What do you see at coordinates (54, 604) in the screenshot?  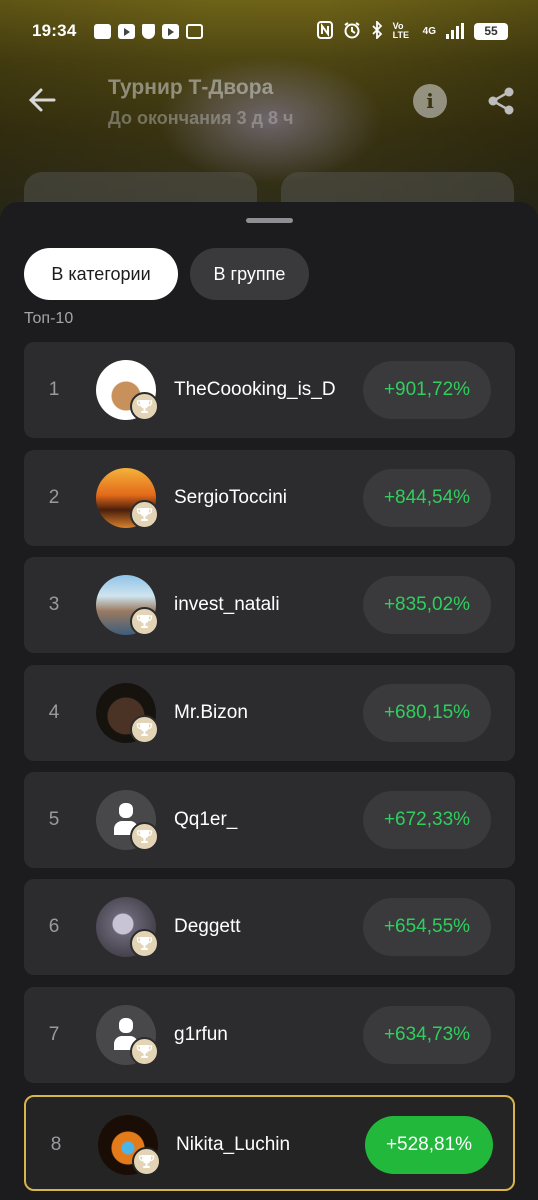 I see `rank-number: 3` at bounding box center [54, 604].